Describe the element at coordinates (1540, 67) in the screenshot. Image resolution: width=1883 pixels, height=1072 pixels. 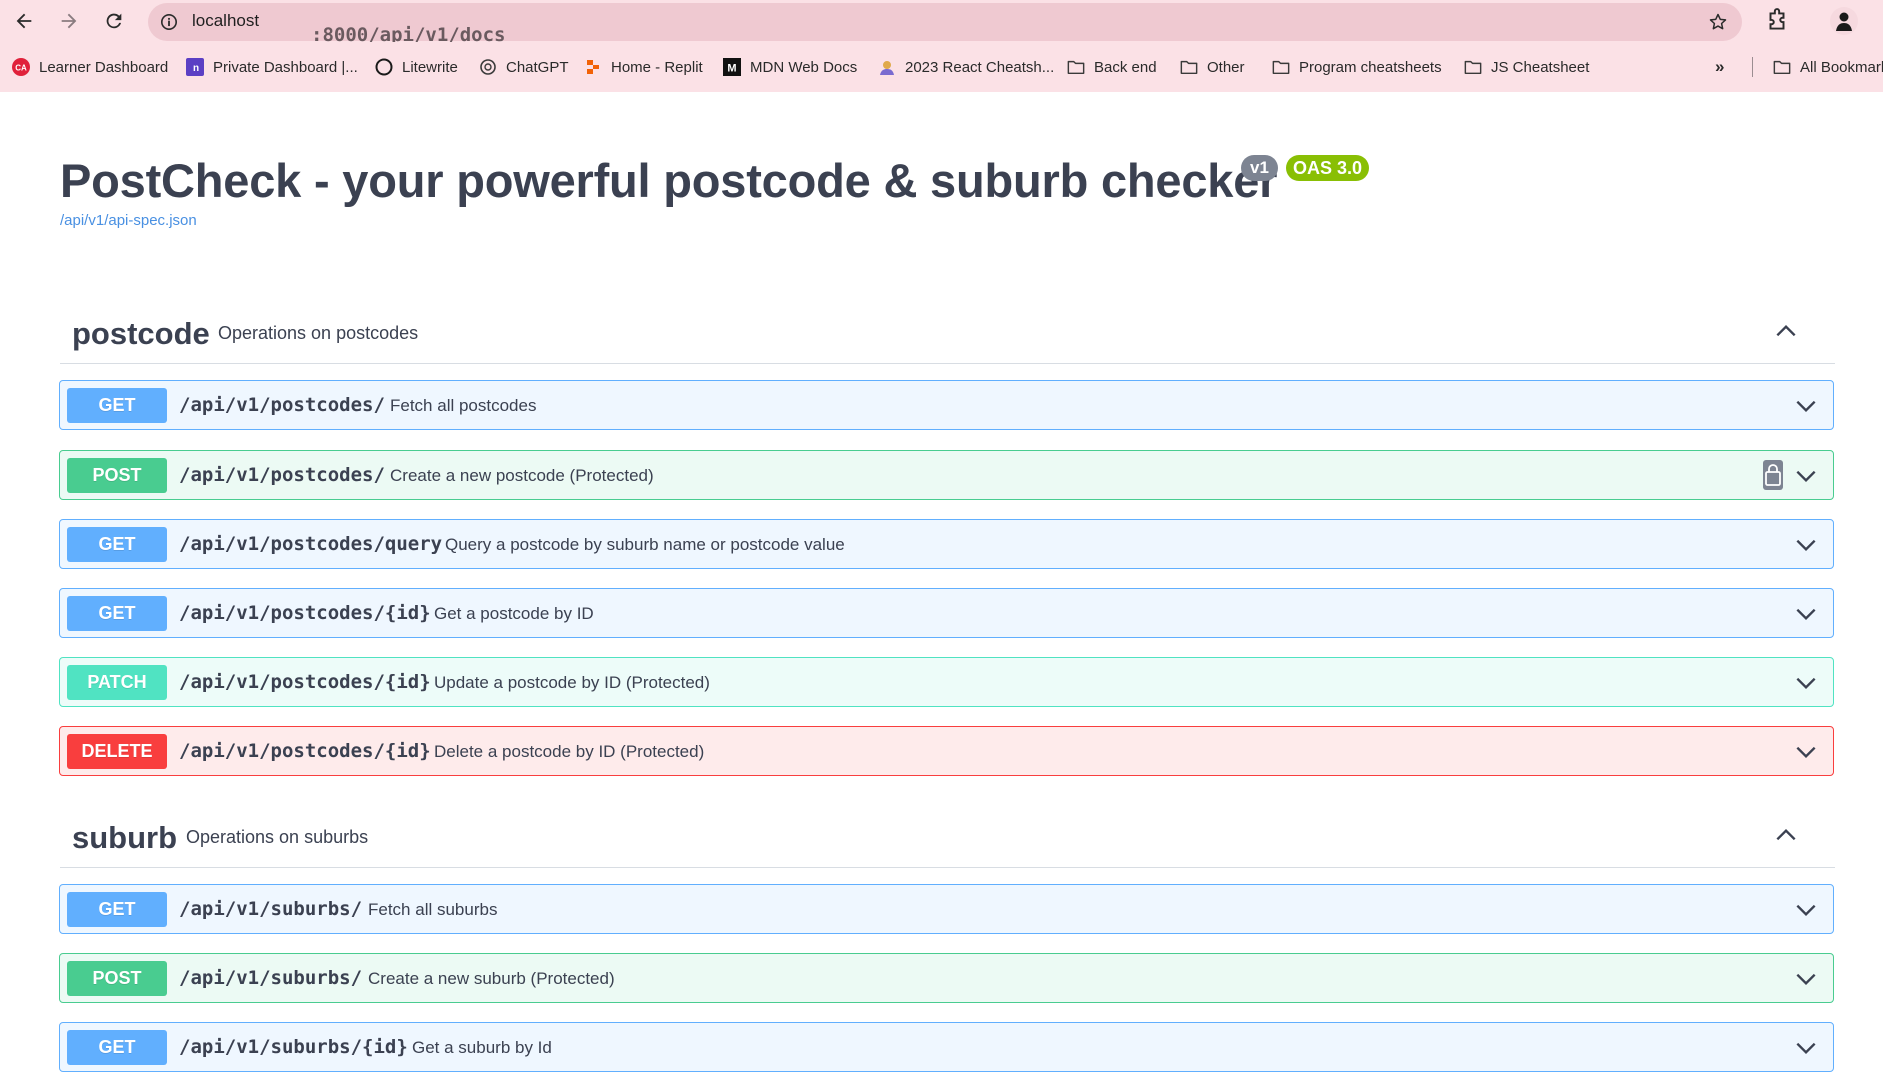
I see `bookmark-label: JS Cheatsheet` at that location.